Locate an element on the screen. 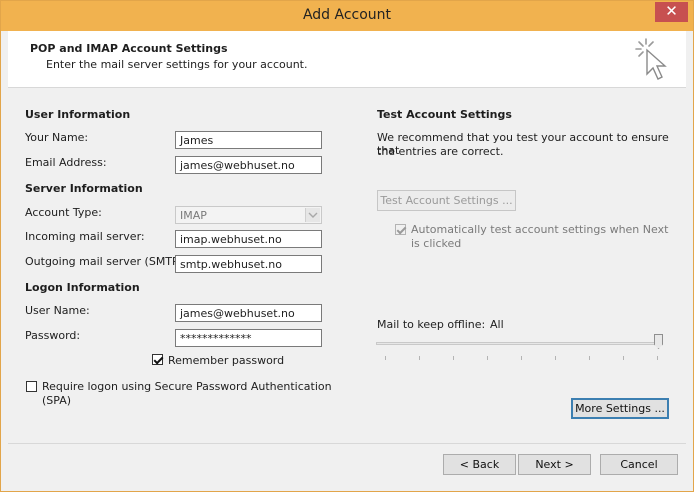 The height and width of the screenshot is (492, 694). chevron-down-icon is located at coordinates (312, 215).